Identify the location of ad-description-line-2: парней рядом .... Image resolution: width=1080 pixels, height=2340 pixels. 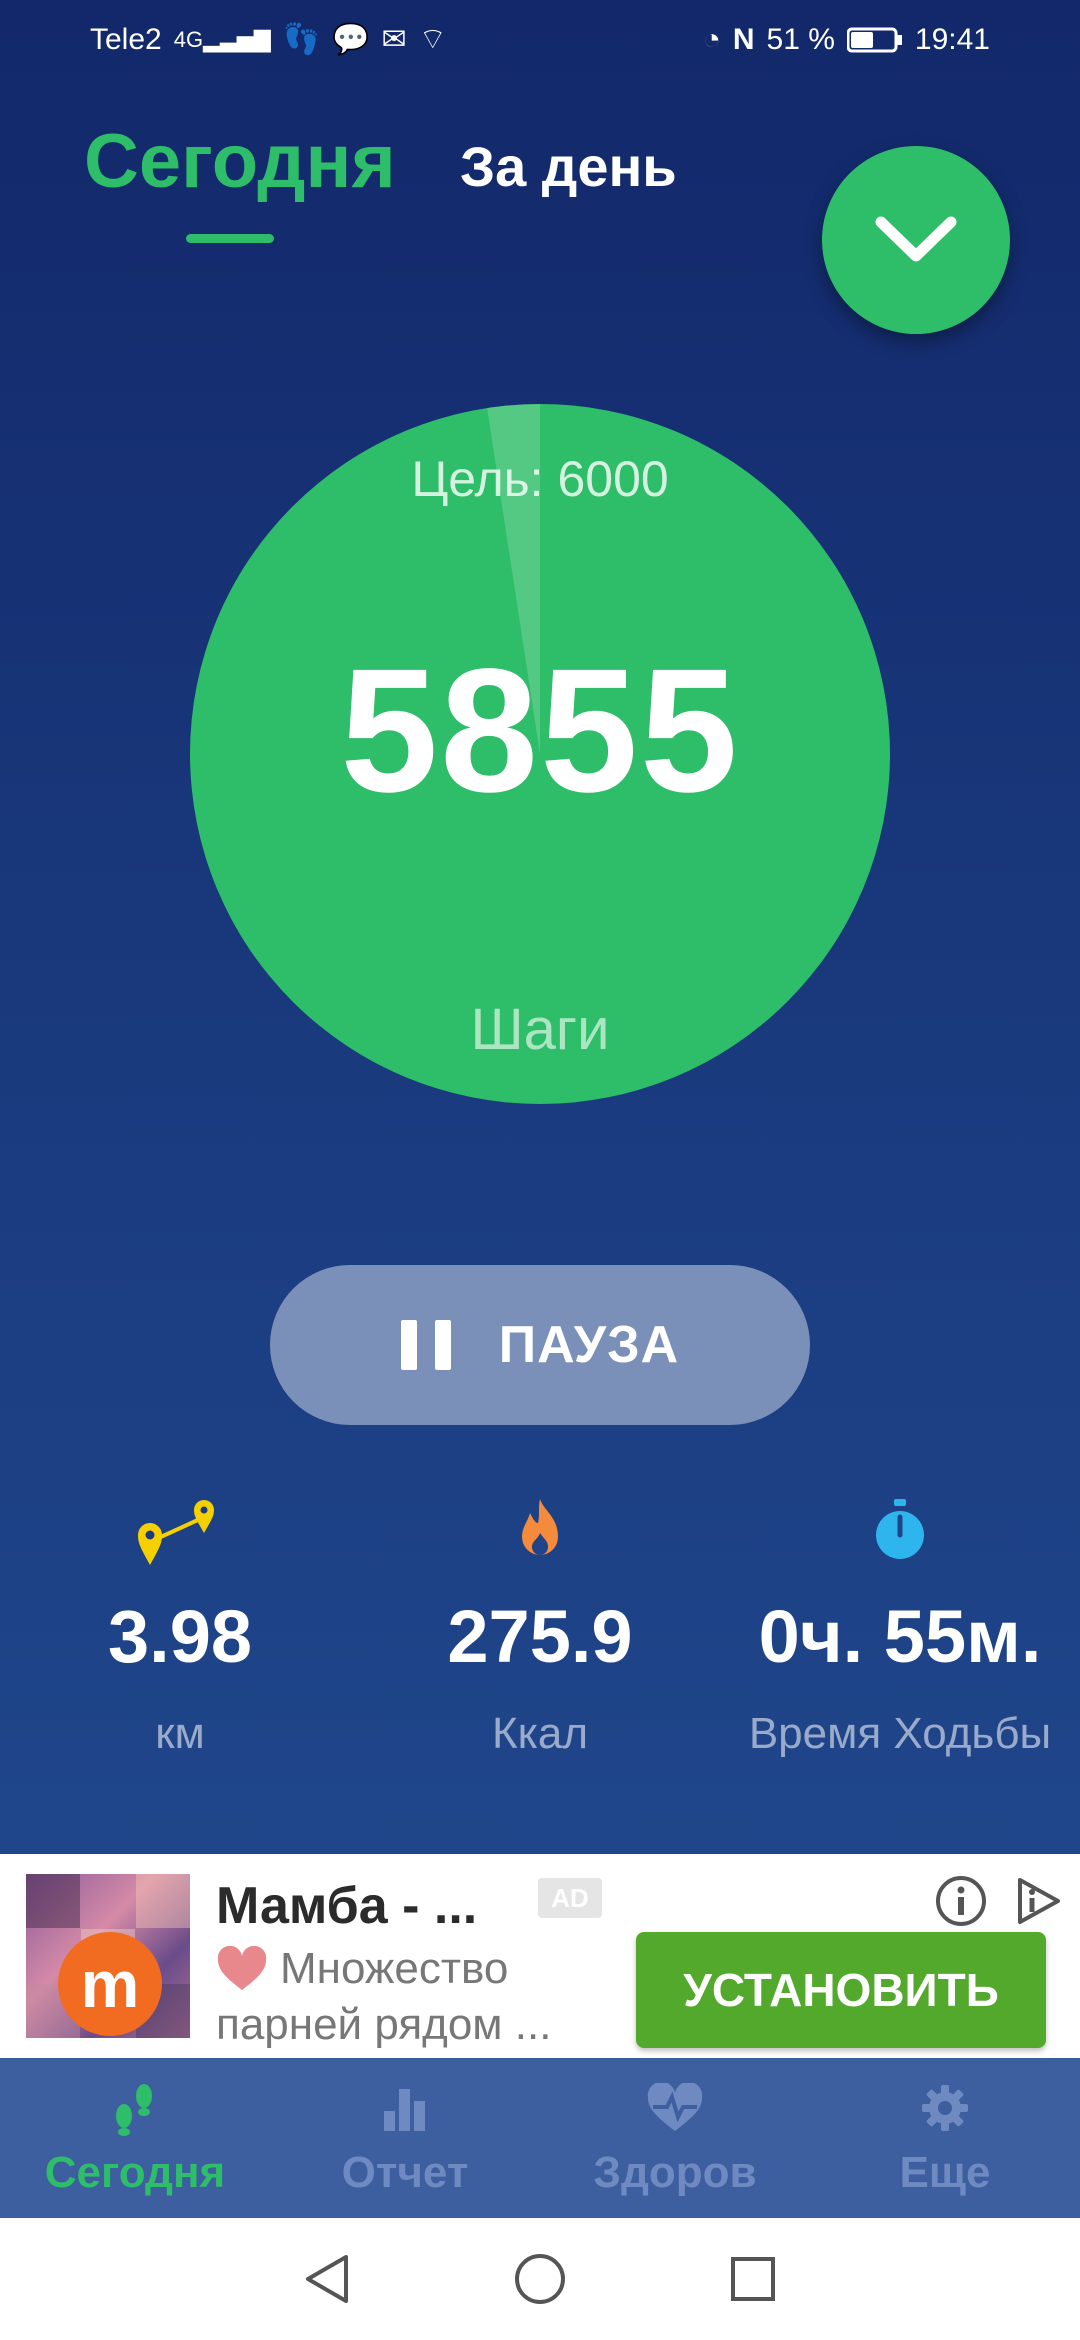
(384, 2024).